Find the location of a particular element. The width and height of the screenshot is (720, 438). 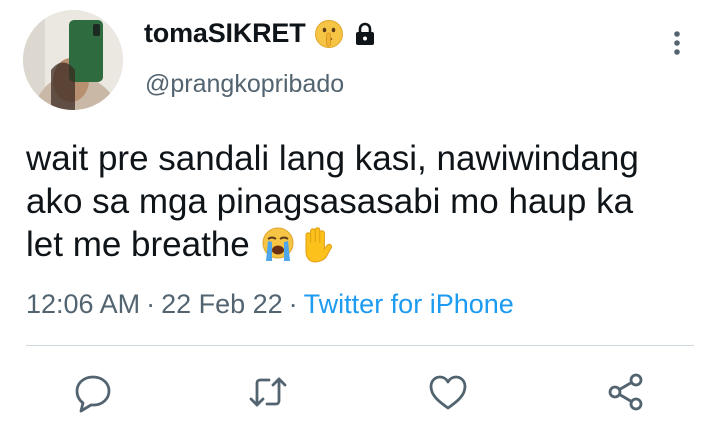

divider is located at coordinates (360, 345).